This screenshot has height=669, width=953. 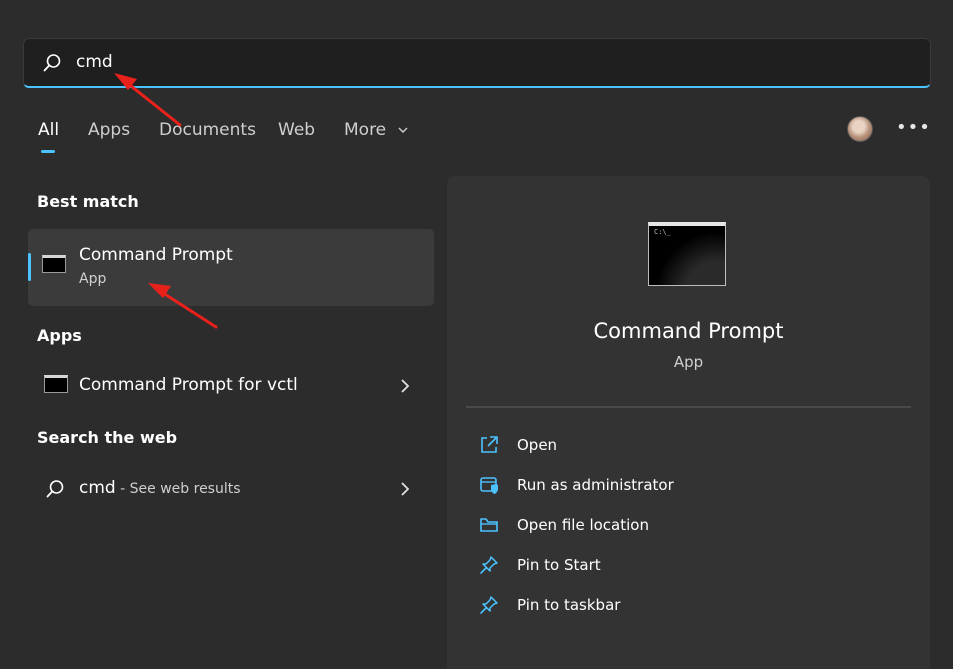 I want to click on active-tab-indicator, so click(x=48, y=151).